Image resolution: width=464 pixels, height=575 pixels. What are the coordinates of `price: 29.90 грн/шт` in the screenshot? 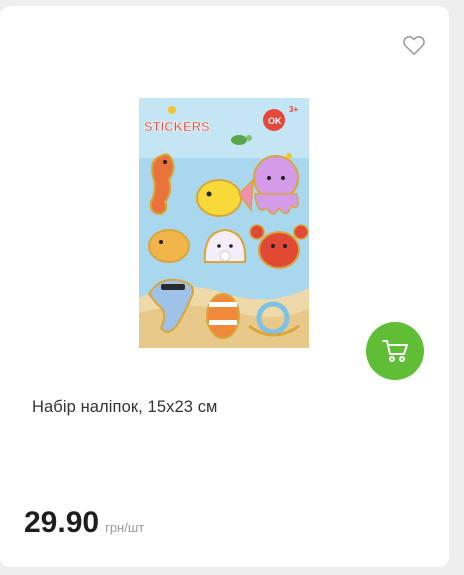 It's located at (84, 523).